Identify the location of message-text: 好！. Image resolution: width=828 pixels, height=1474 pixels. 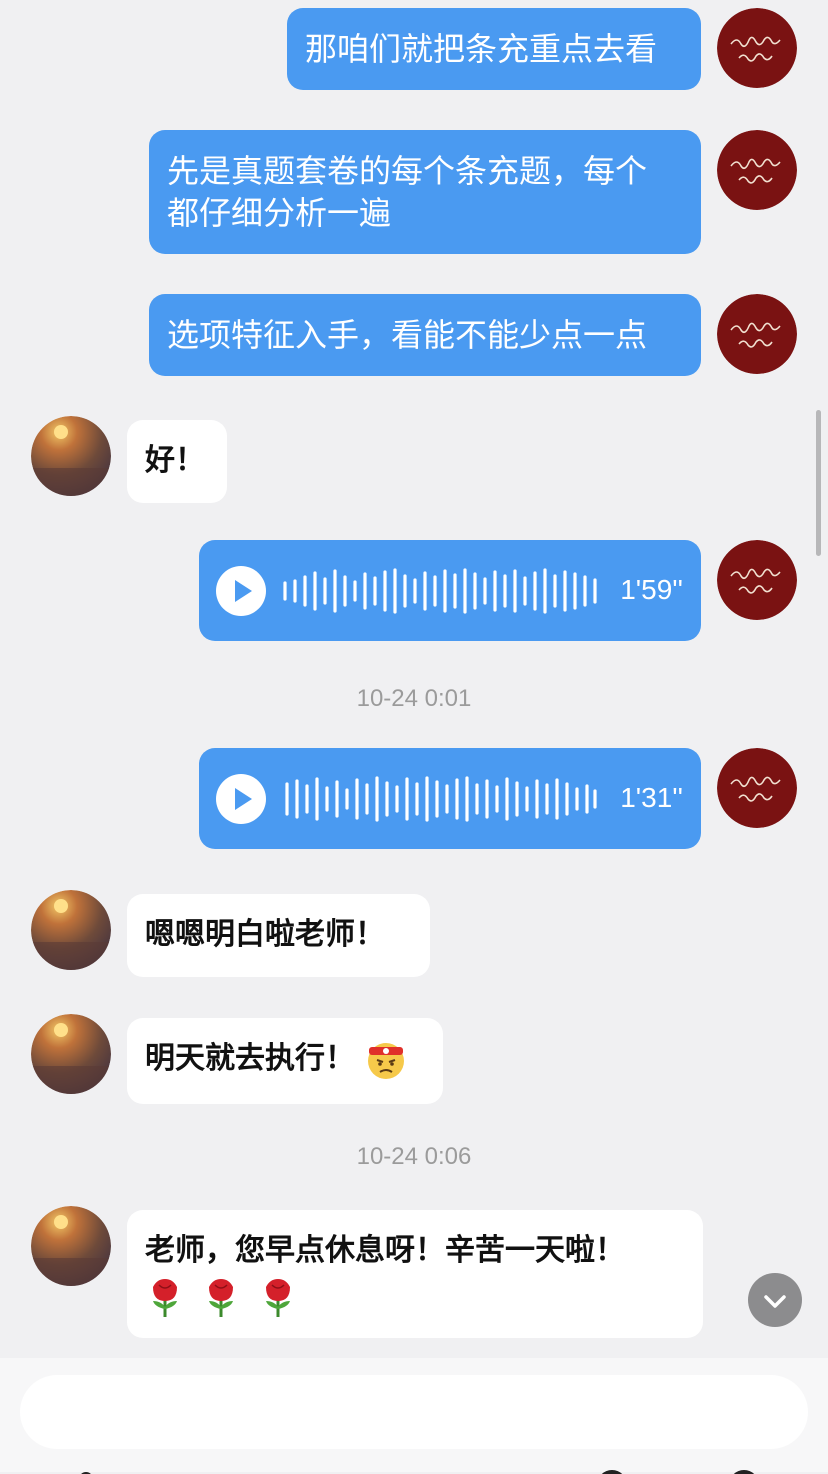
(175, 460).